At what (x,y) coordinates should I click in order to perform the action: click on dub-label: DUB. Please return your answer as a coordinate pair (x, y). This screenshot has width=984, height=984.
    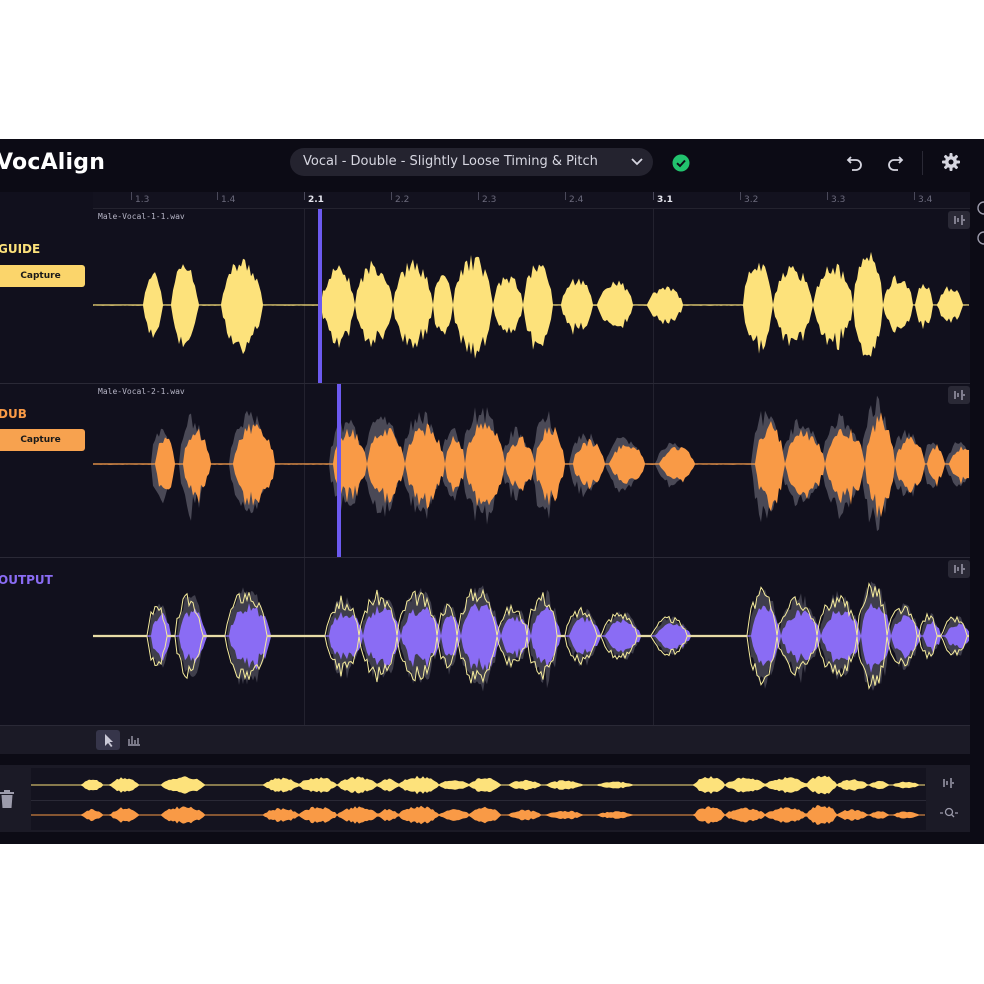
    Looking at the image, I should click on (13, 414).